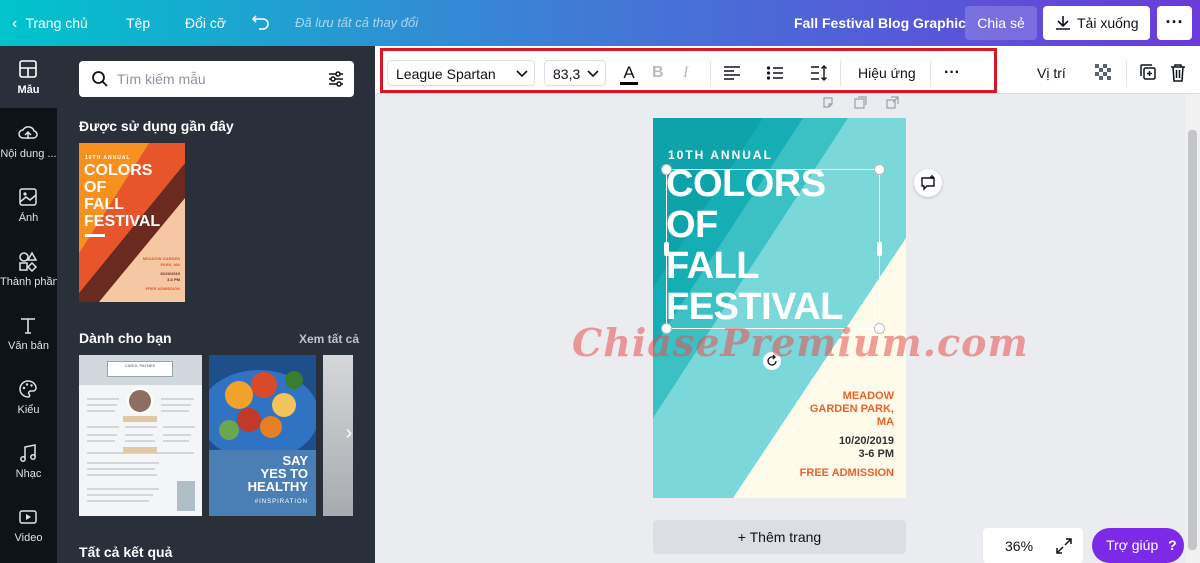 The image size is (1200, 563). I want to click on template-search: Tìm kiếm mẫu, so click(216, 79).